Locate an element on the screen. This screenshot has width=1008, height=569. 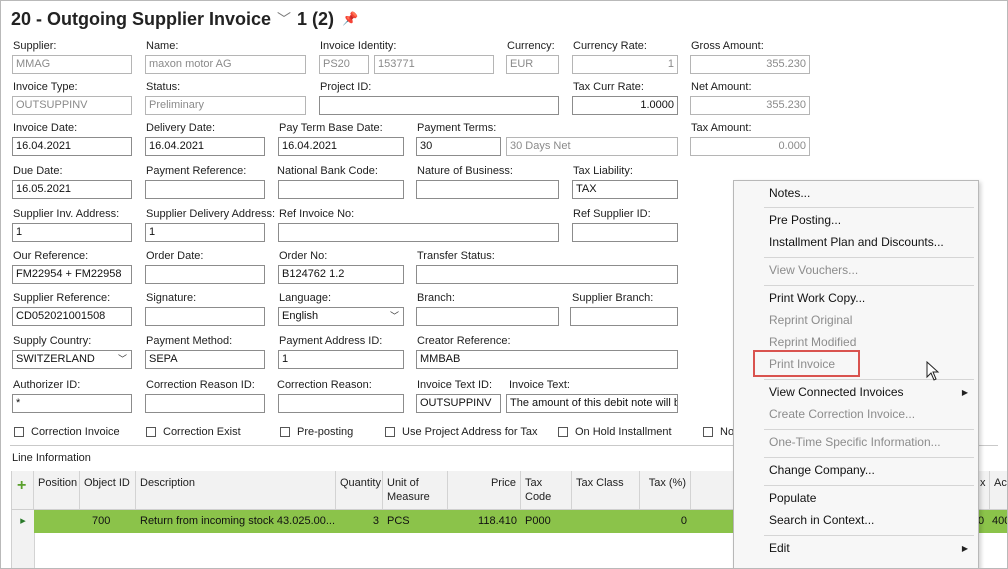
supplier-inv-address-field: 1 is located at coordinates (72, 232).